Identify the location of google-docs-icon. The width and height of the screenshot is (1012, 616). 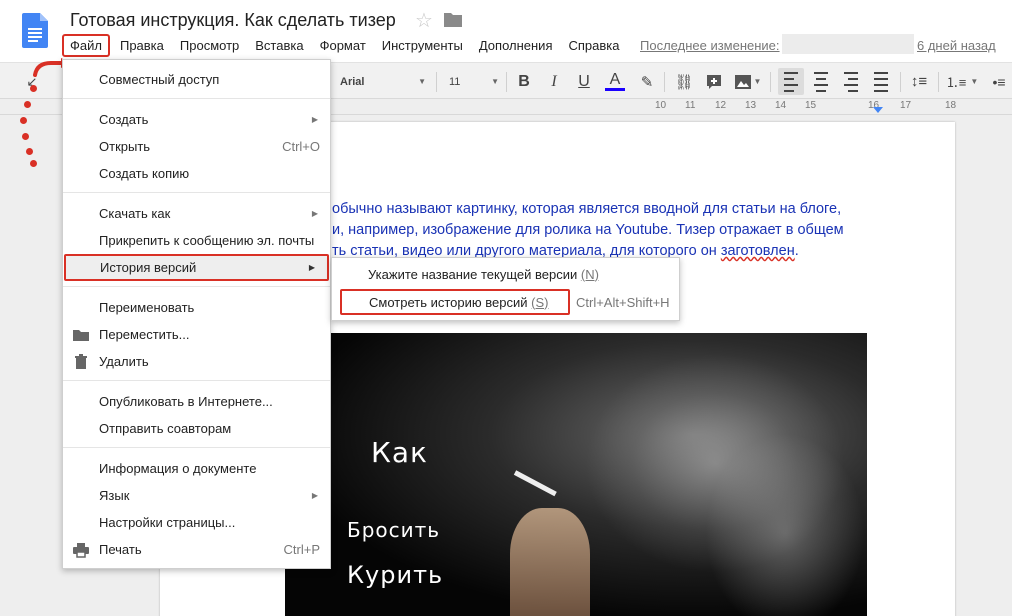
(35, 30).